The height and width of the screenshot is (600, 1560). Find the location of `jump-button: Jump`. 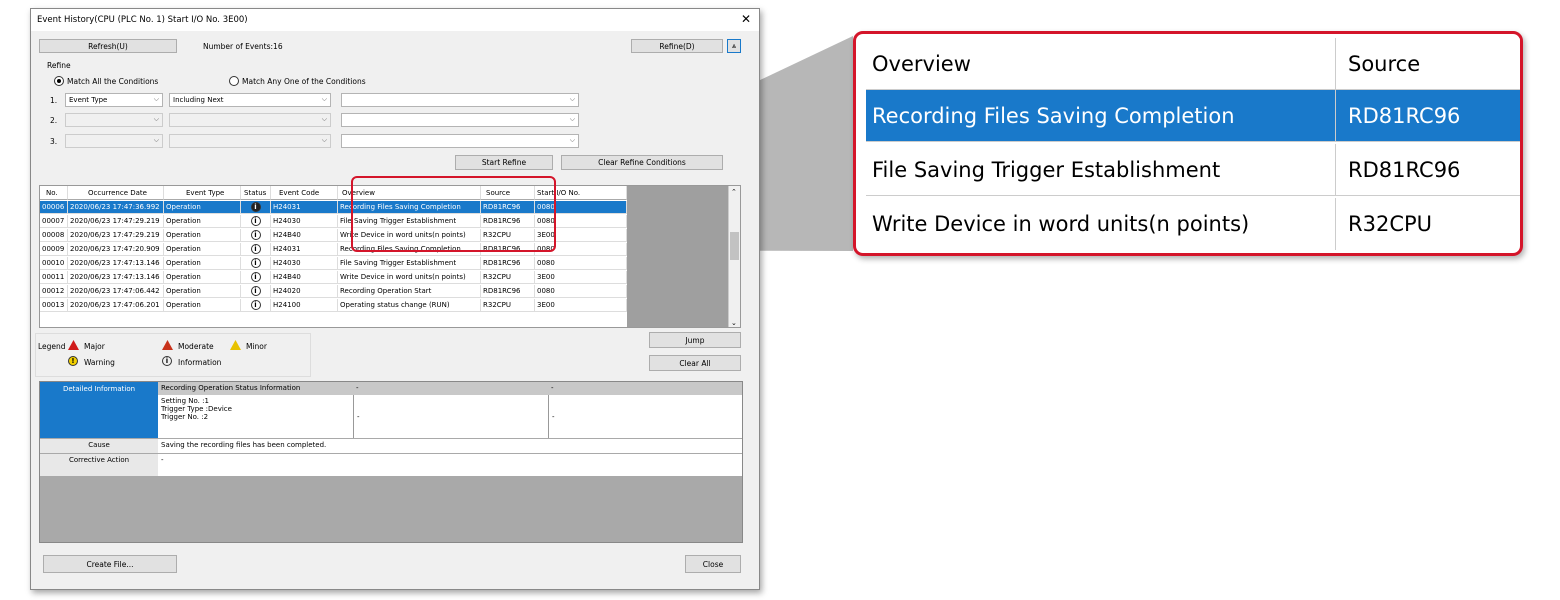

jump-button: Jump is located at coordinates (695, 340).